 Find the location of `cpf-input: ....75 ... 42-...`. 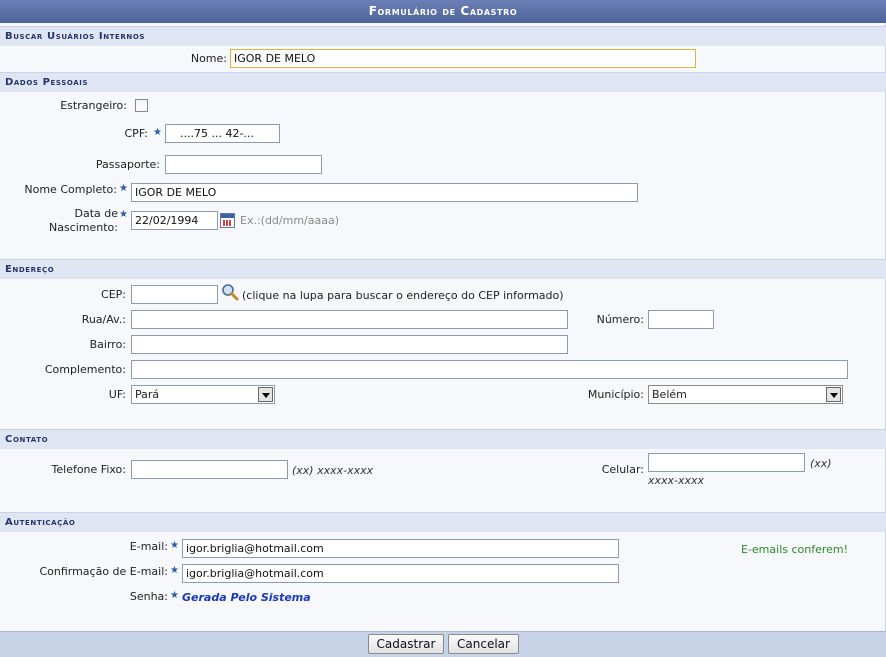

cpf-input: ....75 ... 42-... is located at coordinates (222, 133).